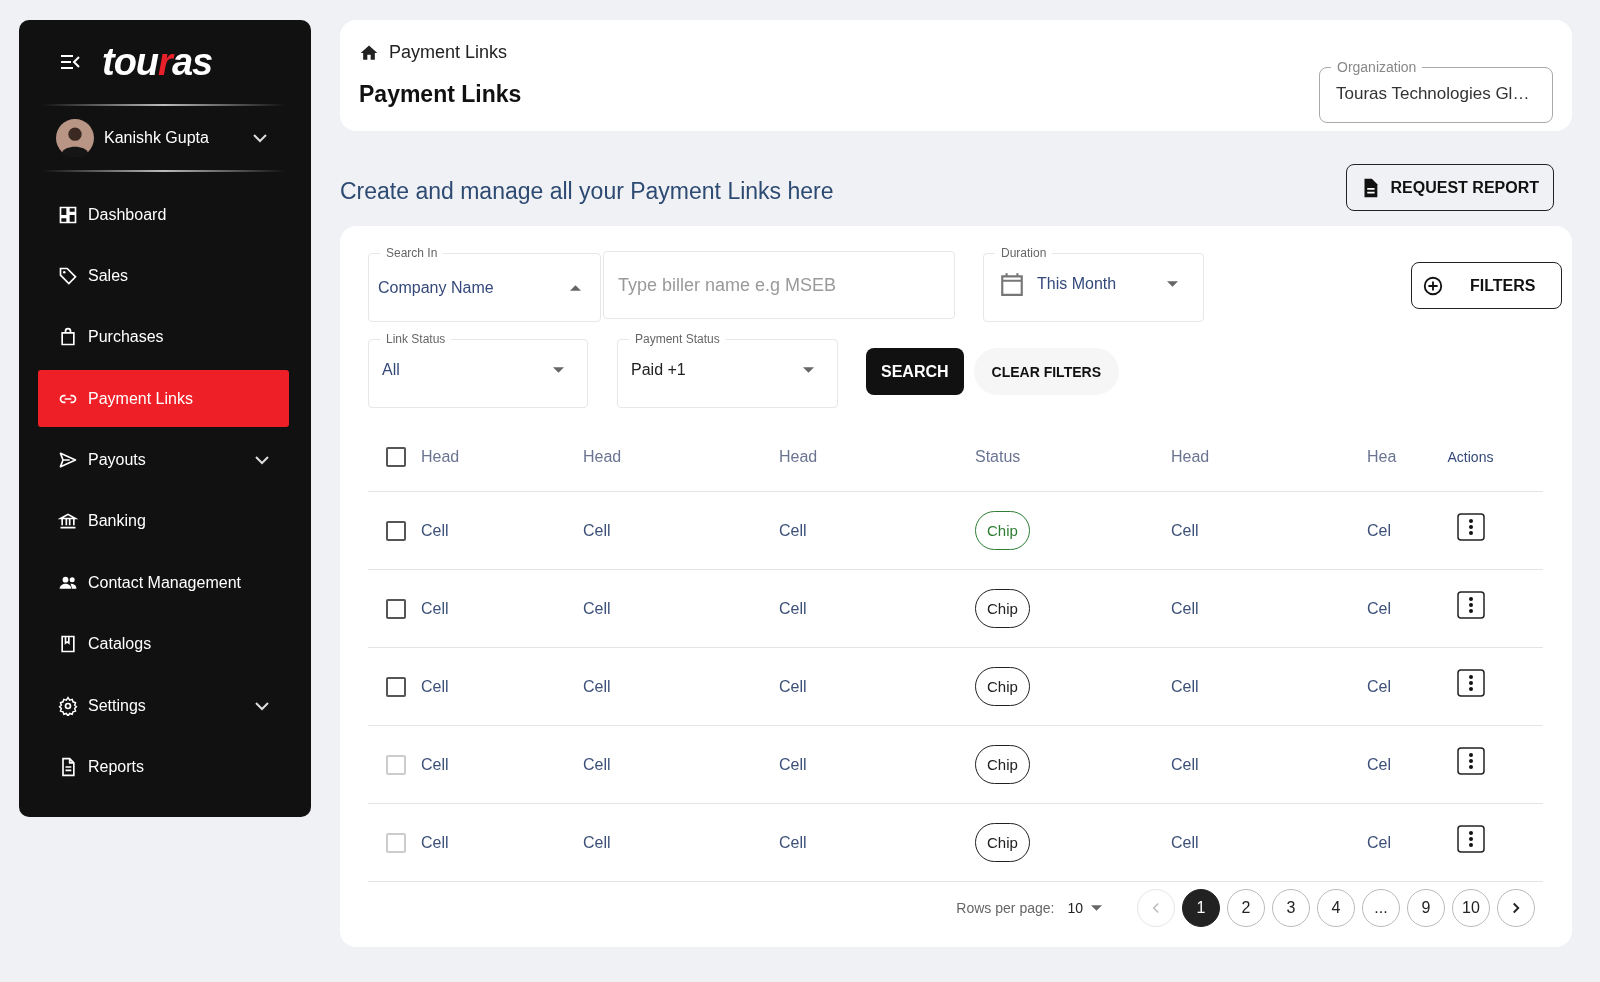  Describe the element at coordinates (915, 371) in the screenshot. I see `search-button: SEARCH` at that location.